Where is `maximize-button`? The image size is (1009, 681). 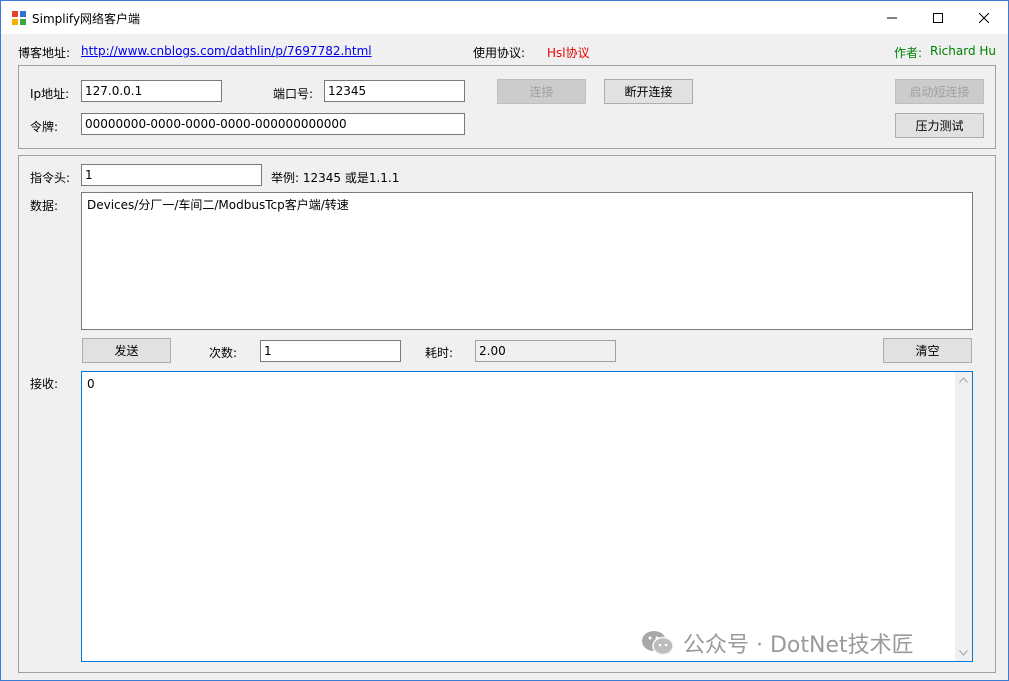 maximize-button is located at coordinates (938, 17).